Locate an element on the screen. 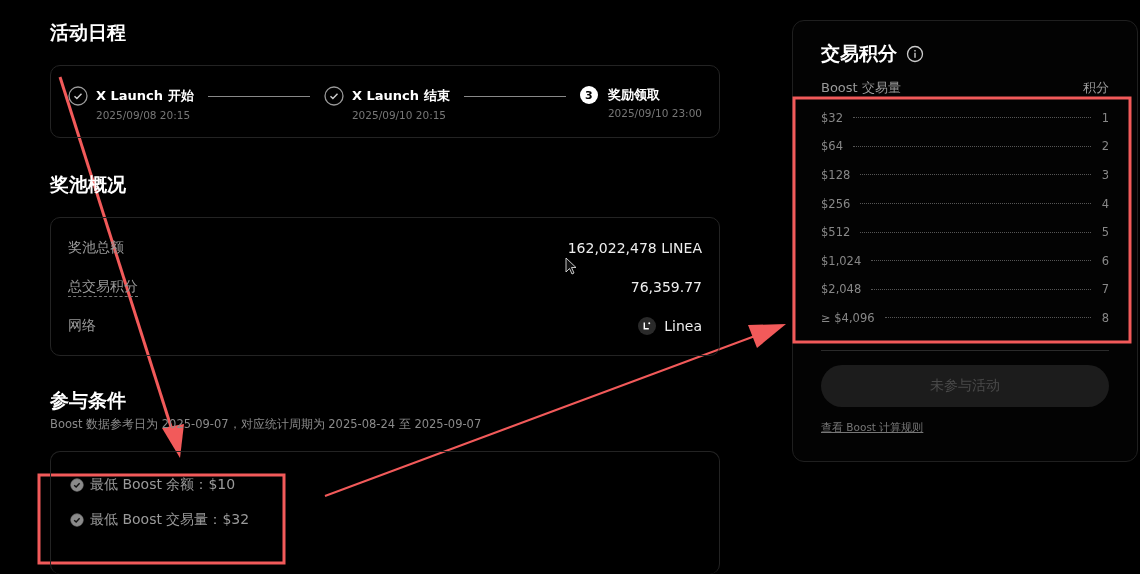  volume-cell: $32 is located at coordinates (832, 117).